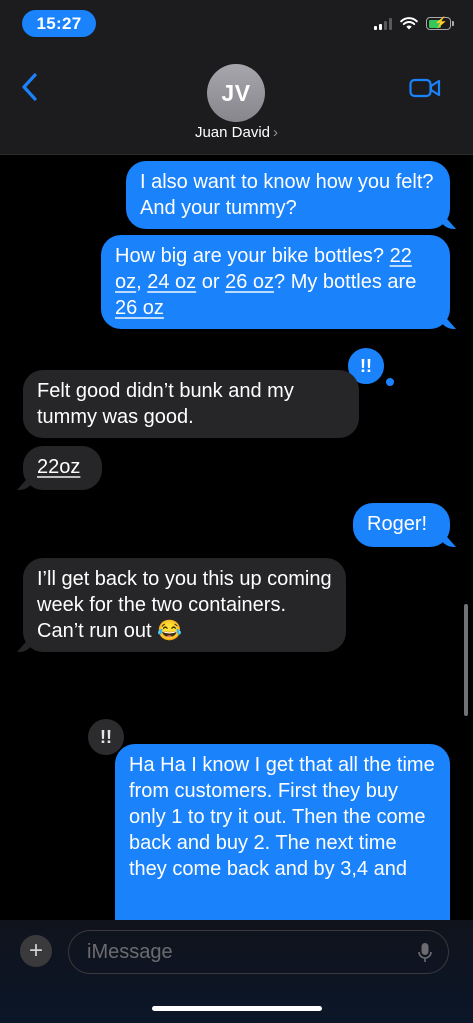  Describe the element at coordinates (211, 282) in the screenshot. I see `message-text: or` at that location.